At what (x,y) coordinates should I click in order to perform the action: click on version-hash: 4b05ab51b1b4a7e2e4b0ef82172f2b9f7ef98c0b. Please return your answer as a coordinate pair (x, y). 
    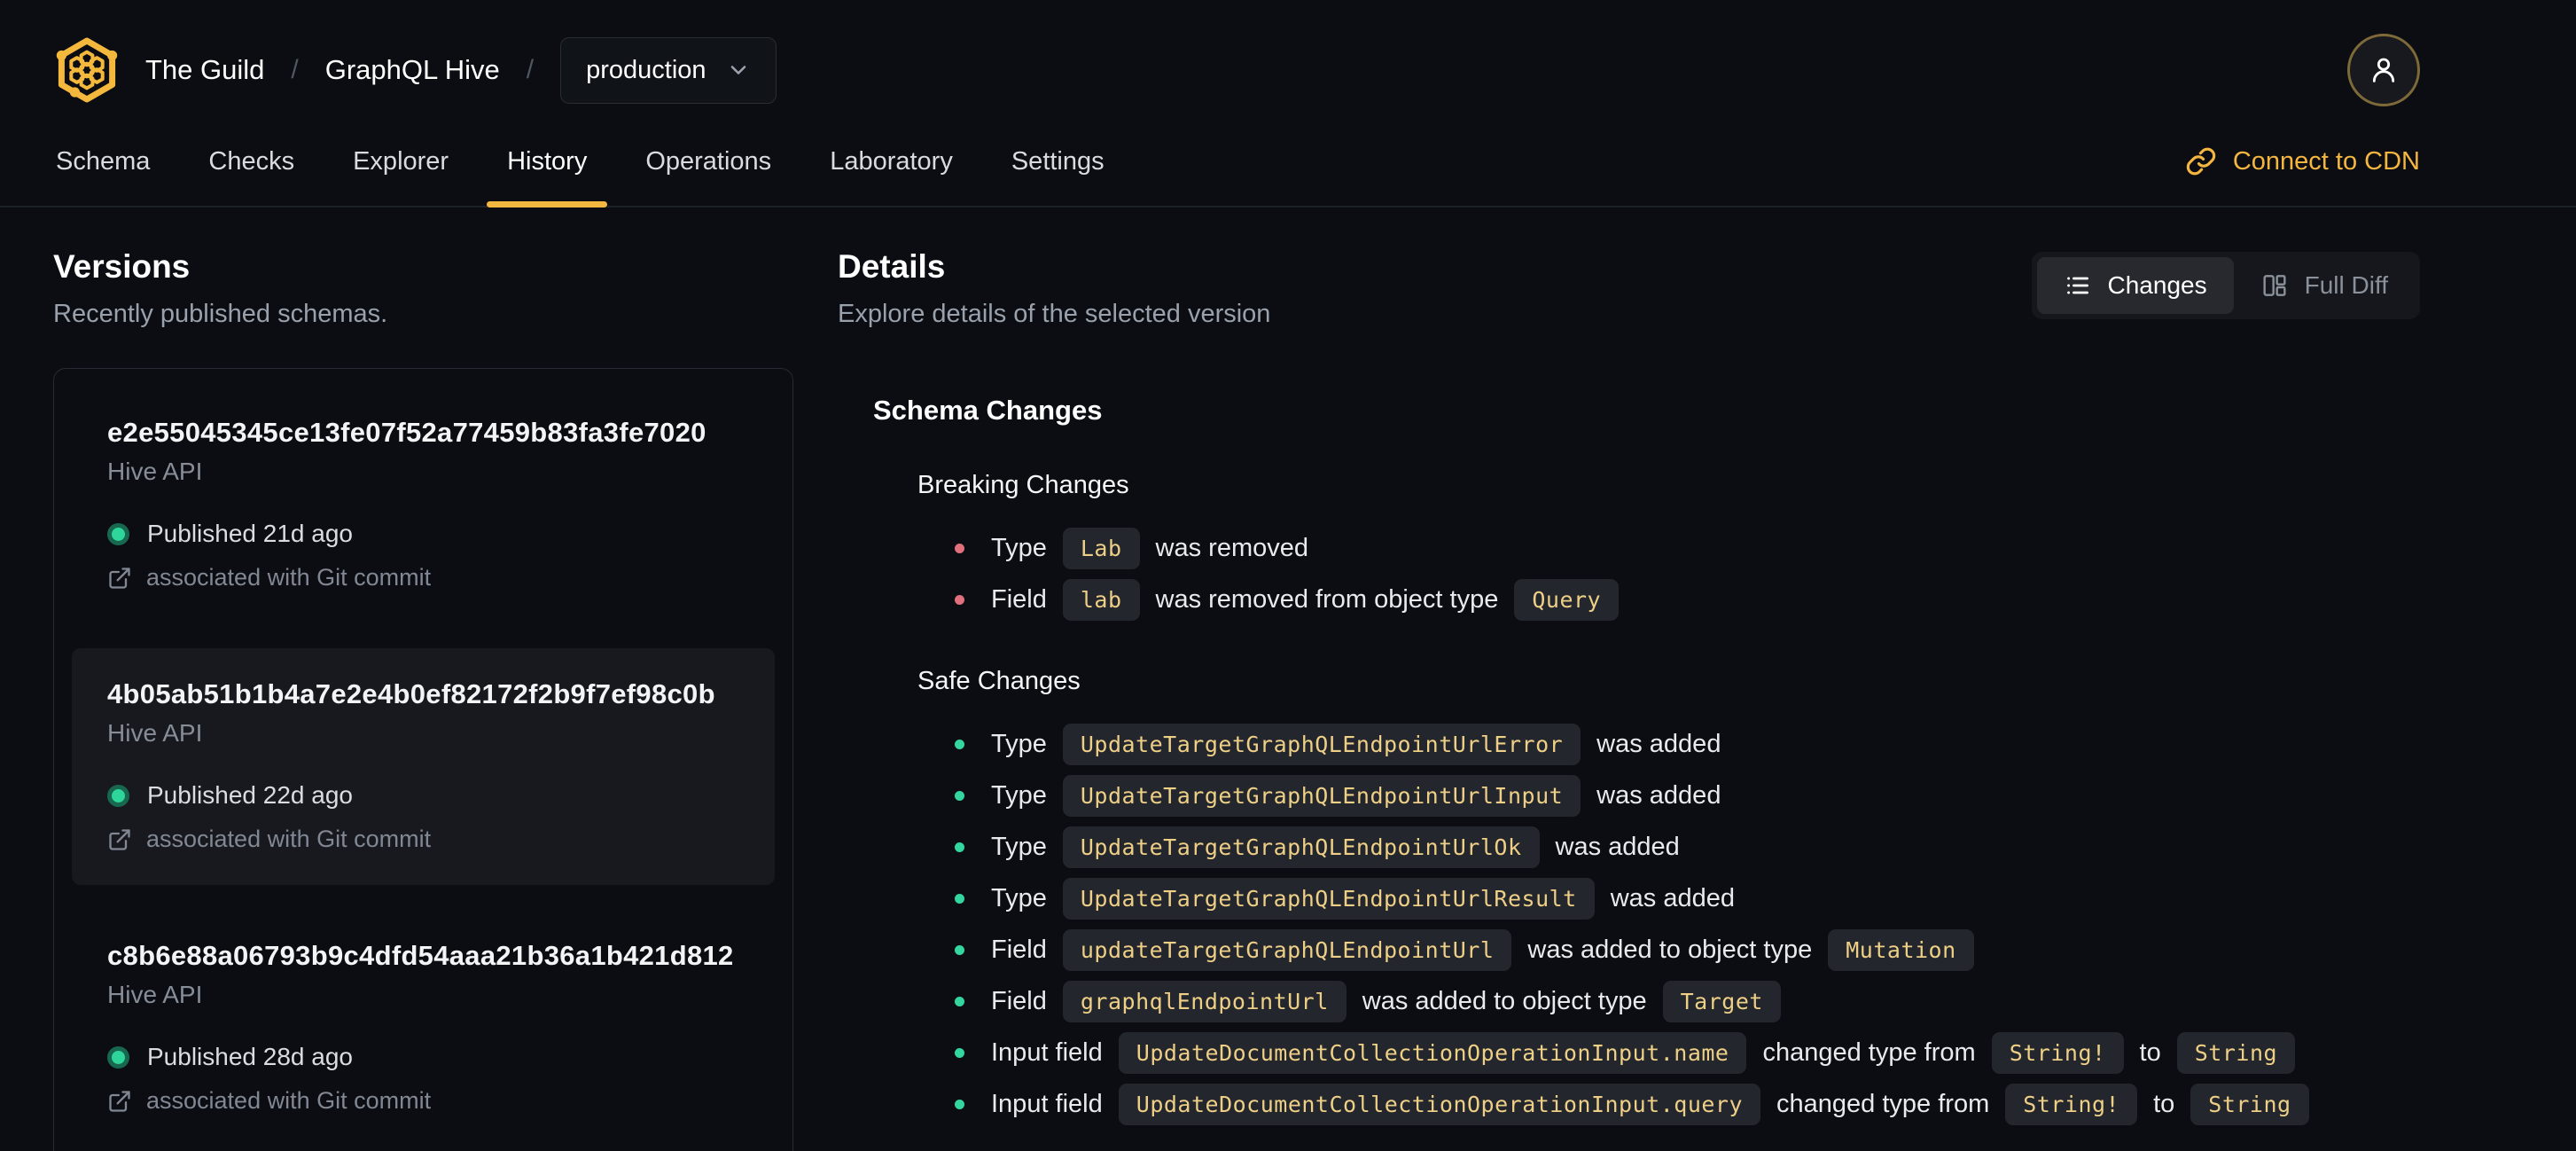
    Looking at the image, I should click on (411, 693).